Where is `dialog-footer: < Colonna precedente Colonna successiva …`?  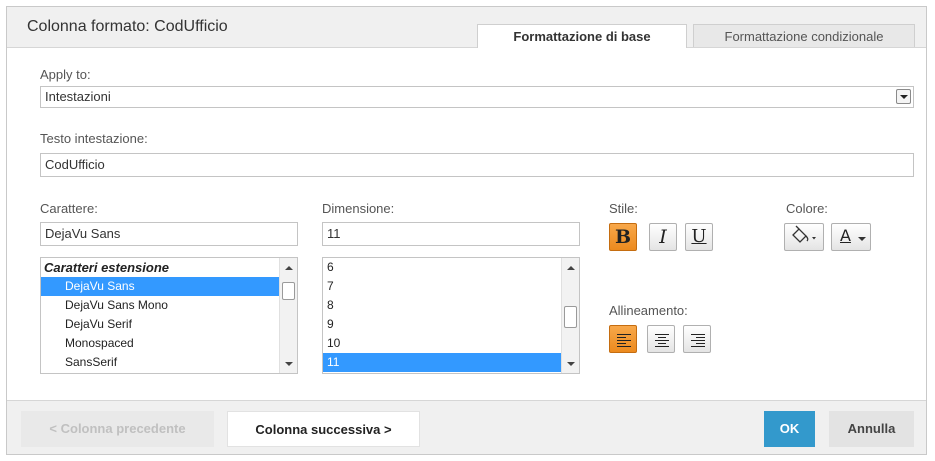 dialog-footer: < Colonna precedente Colonna successiva … is located at coordinates (466, 427).